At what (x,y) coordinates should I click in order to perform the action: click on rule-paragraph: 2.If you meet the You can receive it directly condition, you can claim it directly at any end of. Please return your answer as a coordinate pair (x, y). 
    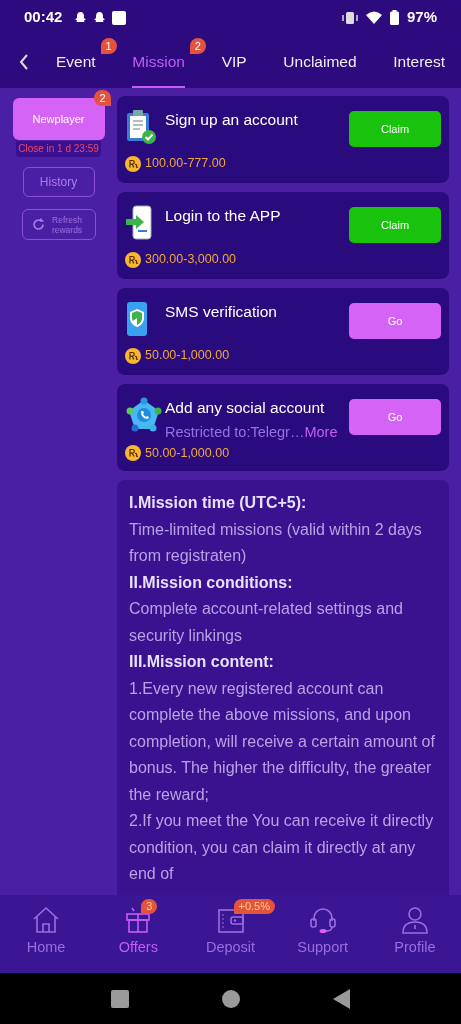
    Looking at the image, I should click on (282, 847).